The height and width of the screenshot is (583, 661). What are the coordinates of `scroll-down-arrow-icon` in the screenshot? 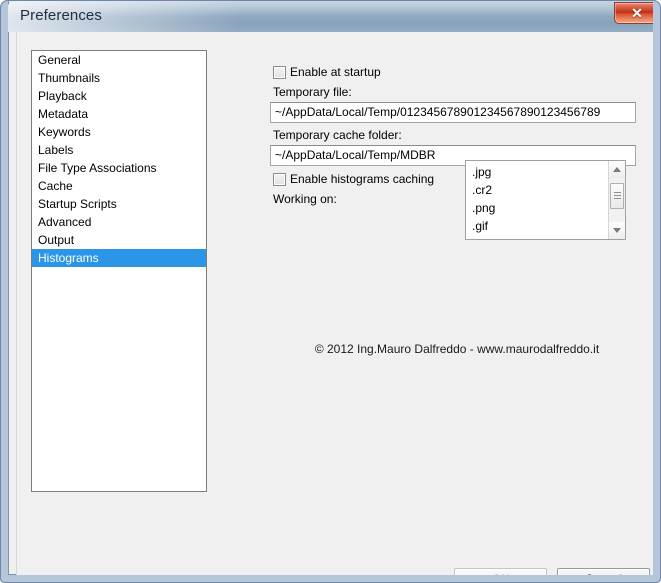 It's located at (617, 230).